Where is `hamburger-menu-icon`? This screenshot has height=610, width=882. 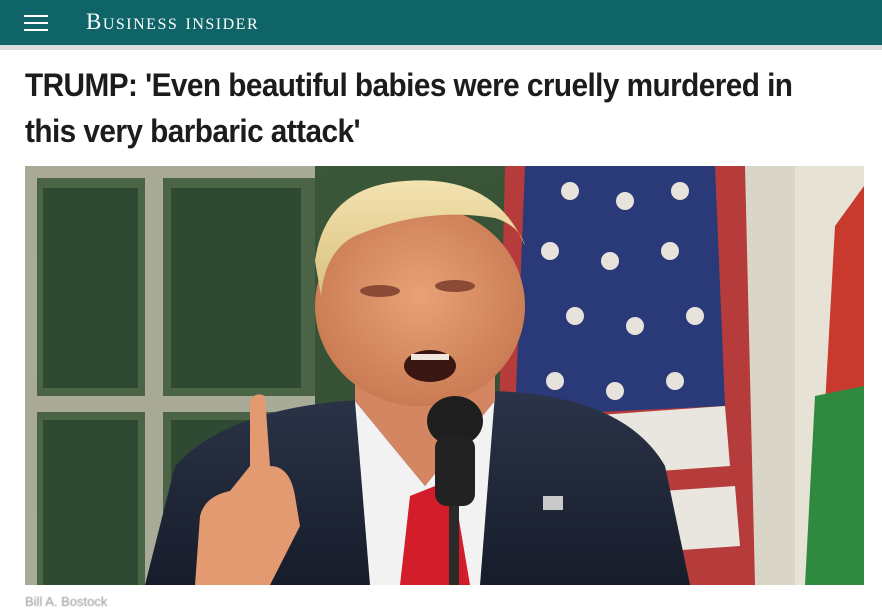 hamburger-menu-icon is located at coordinates (36, 23).